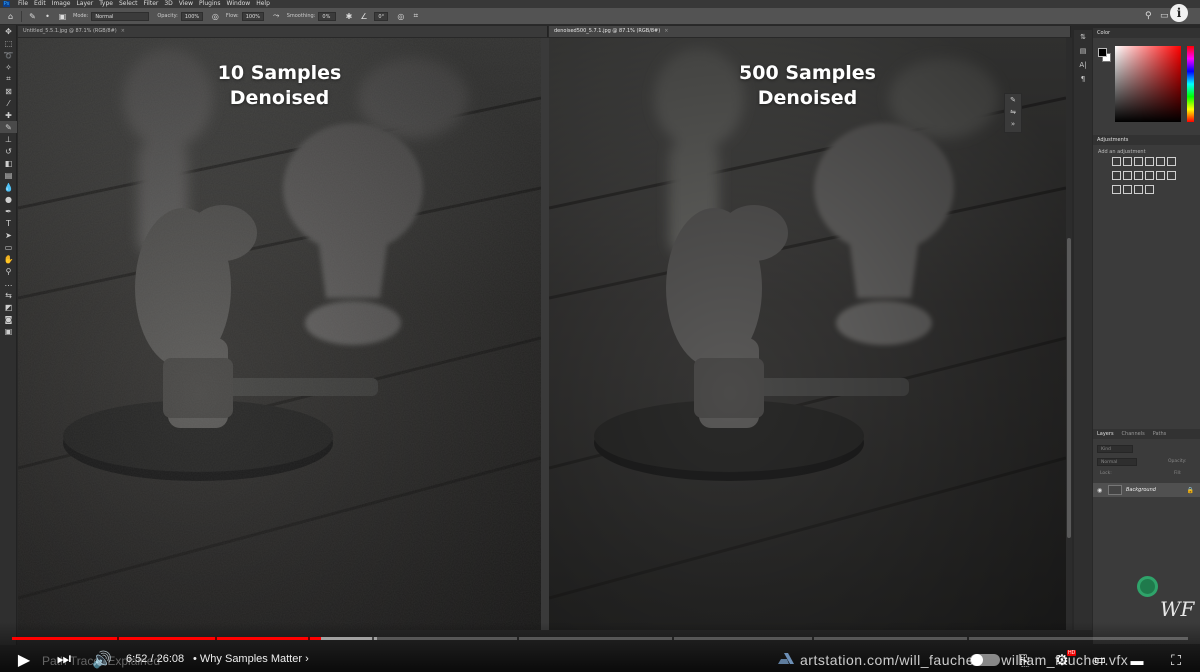  What do you see at coordinates (8, 271) in the screenshot?
I see `zoom-tool-icon: ⚲` at bounding box center [8, 271].